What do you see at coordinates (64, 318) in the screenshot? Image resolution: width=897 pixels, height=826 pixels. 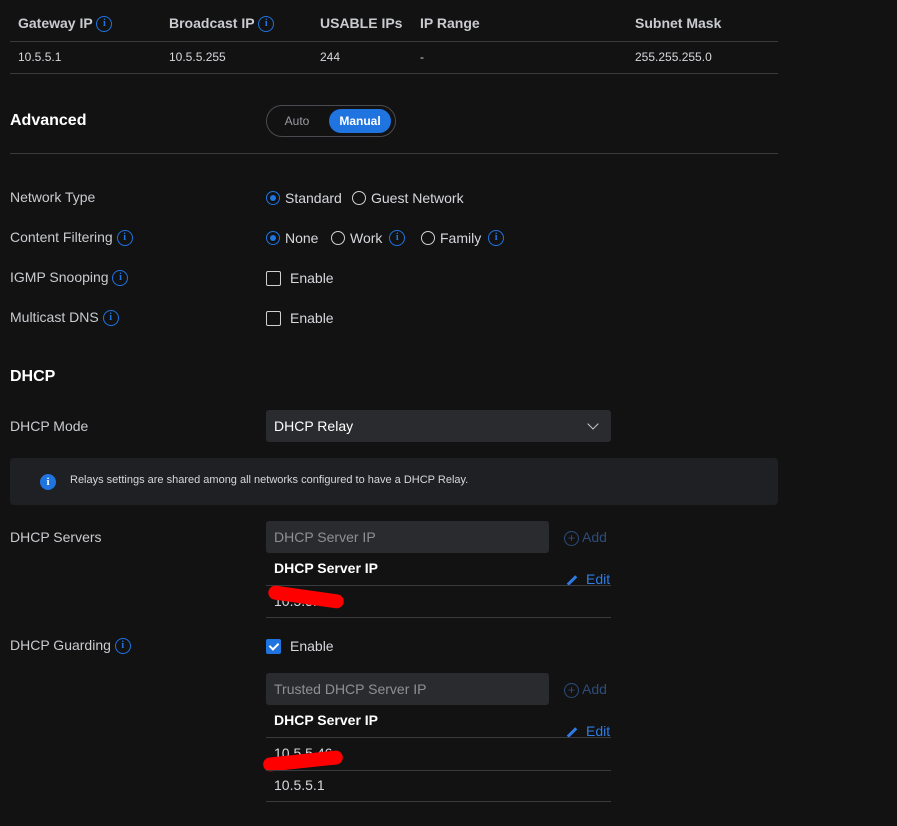 I see `multicast-dns-label: Multicast DNS i` at bounding box center [64, 318].